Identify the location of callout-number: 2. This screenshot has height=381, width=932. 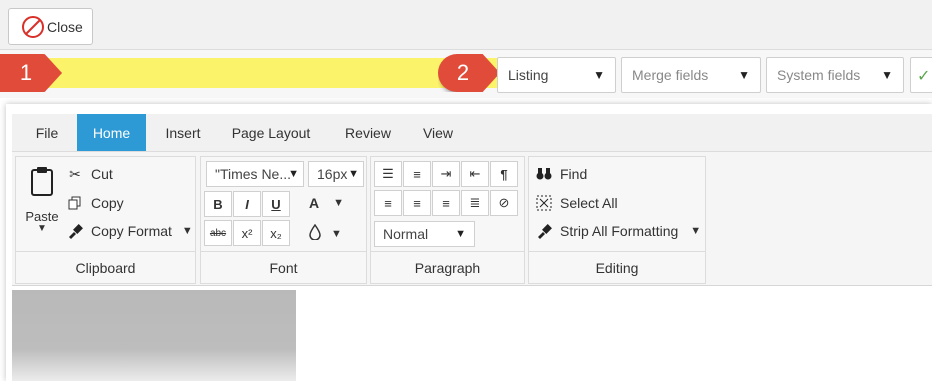
(463, 72).